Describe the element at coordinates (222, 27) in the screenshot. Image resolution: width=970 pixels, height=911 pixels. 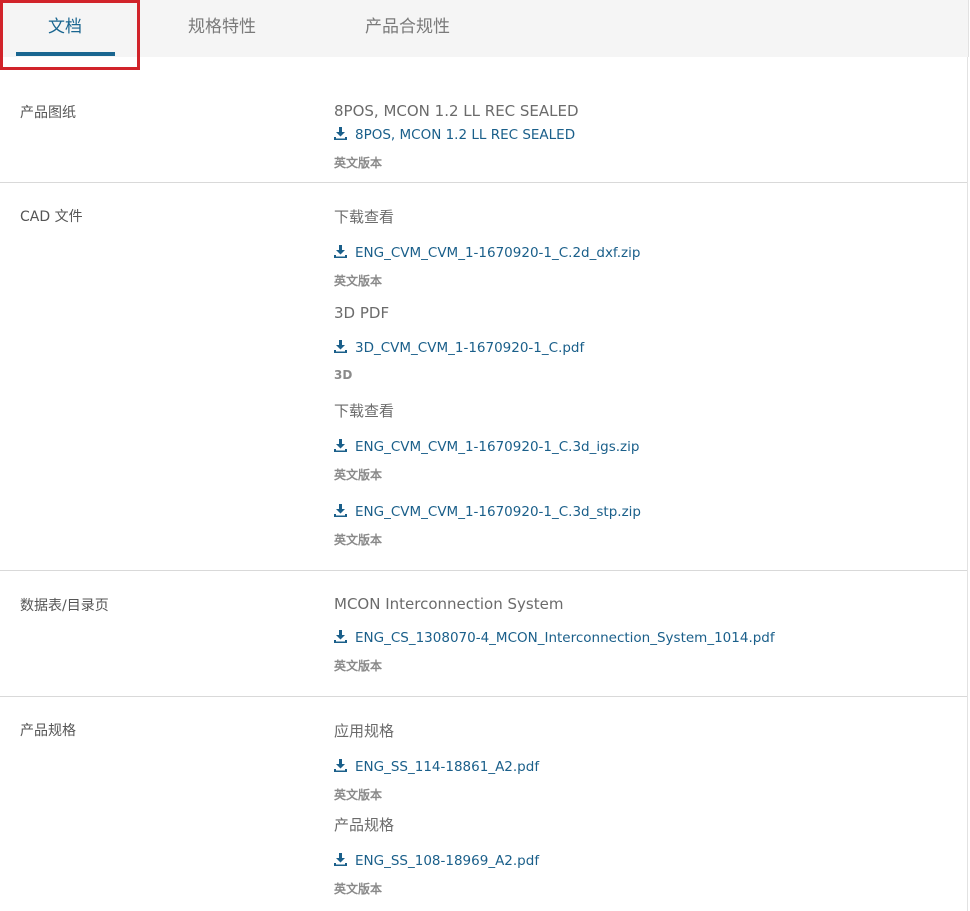
I see `tab-features: 规格特性` at that location.